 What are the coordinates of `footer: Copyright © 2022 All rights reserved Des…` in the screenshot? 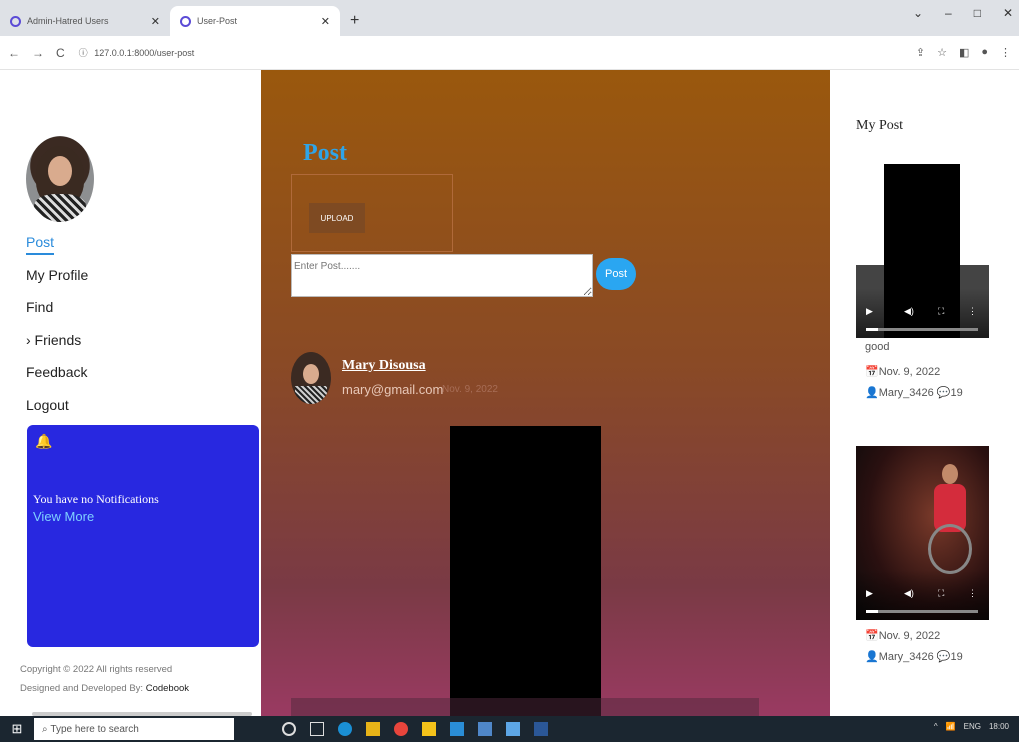 It's located at (104, 679).